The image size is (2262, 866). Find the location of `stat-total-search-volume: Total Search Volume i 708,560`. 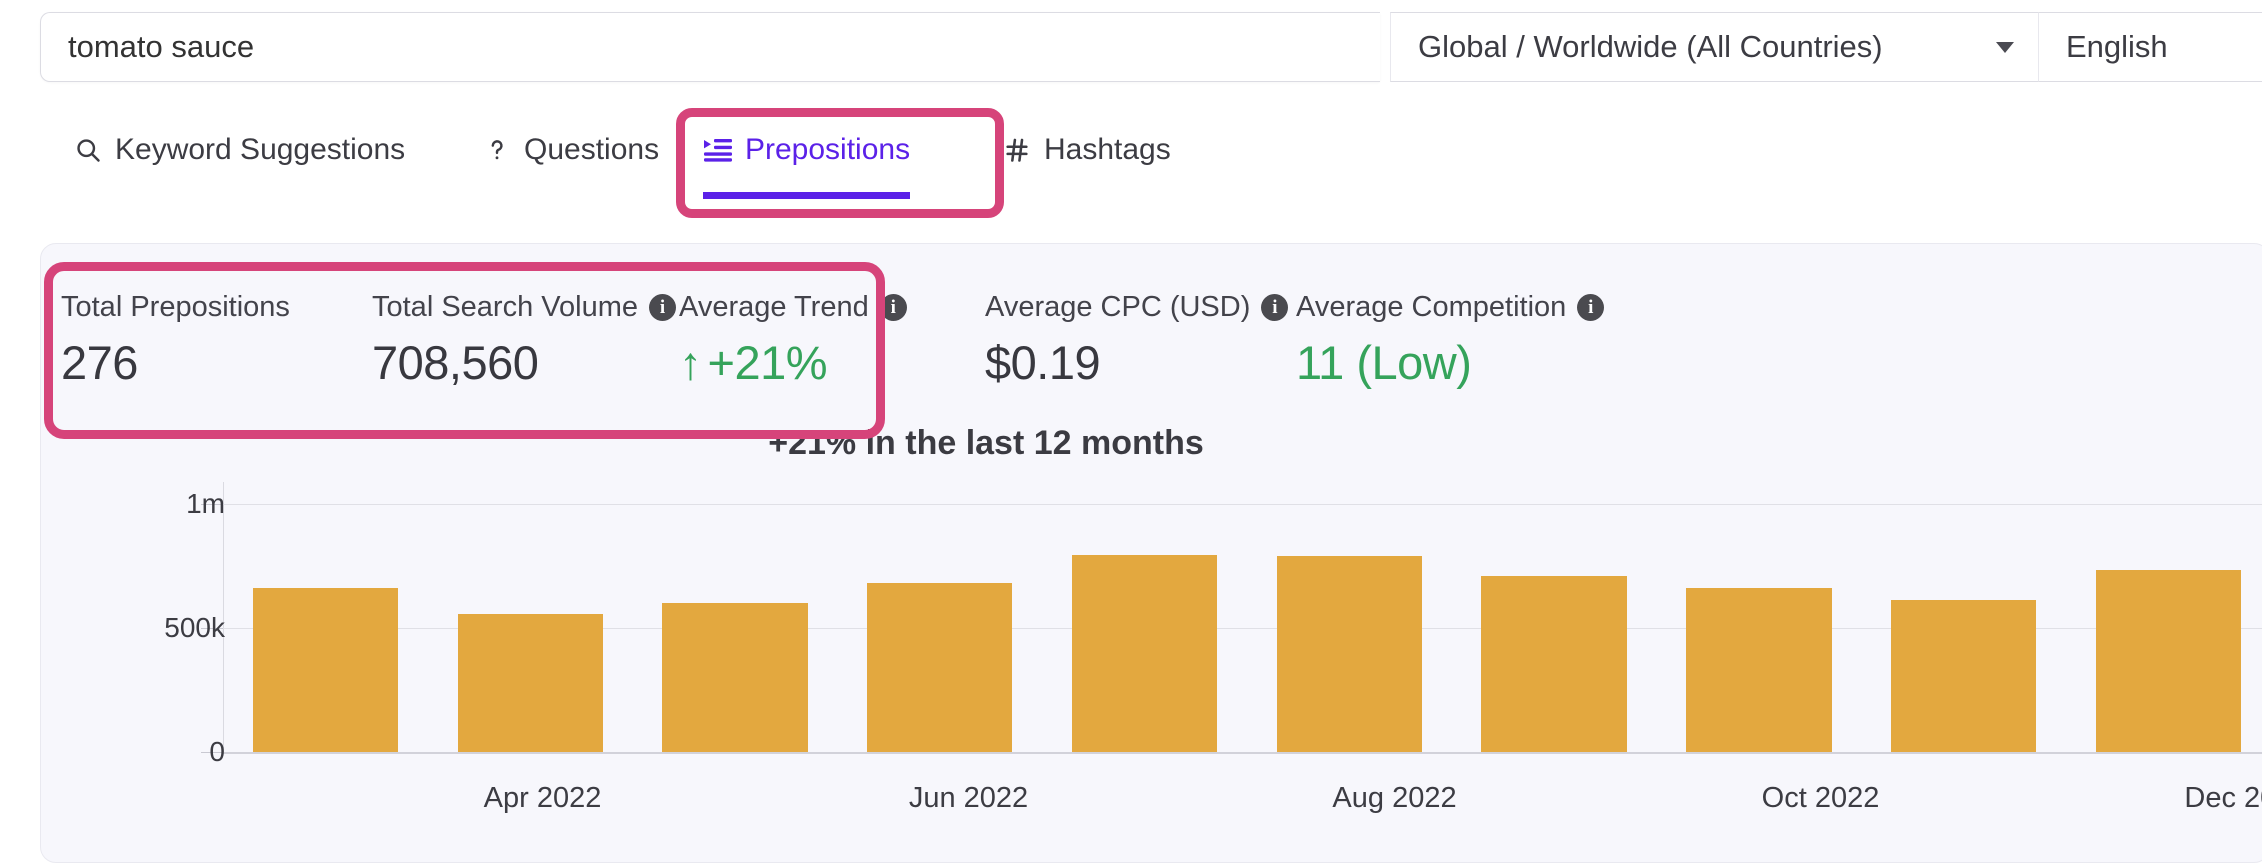

stat-total-search-volume: Total Search Volume i 708,560 is located at coordinates (524, 340).